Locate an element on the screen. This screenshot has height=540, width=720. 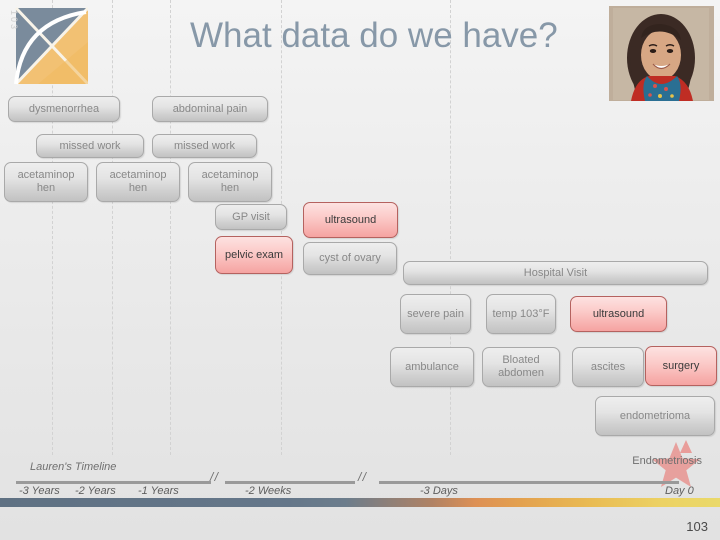
timeline-node-label: GP visit is located at coordinates (251, 216).